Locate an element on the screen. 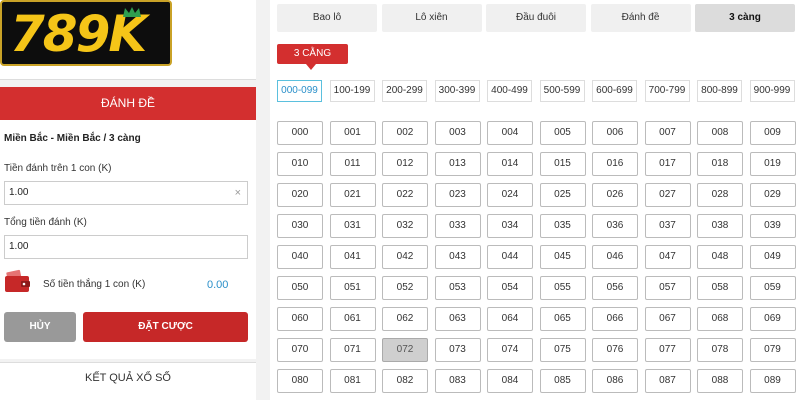  number-button: 042 is located at coordinates (405, 257).